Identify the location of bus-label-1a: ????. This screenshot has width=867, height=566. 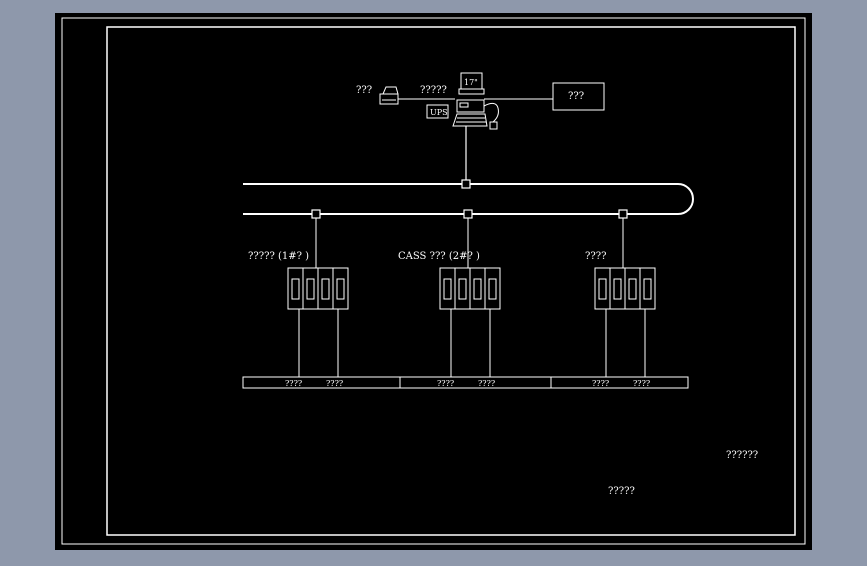
(293, 383).